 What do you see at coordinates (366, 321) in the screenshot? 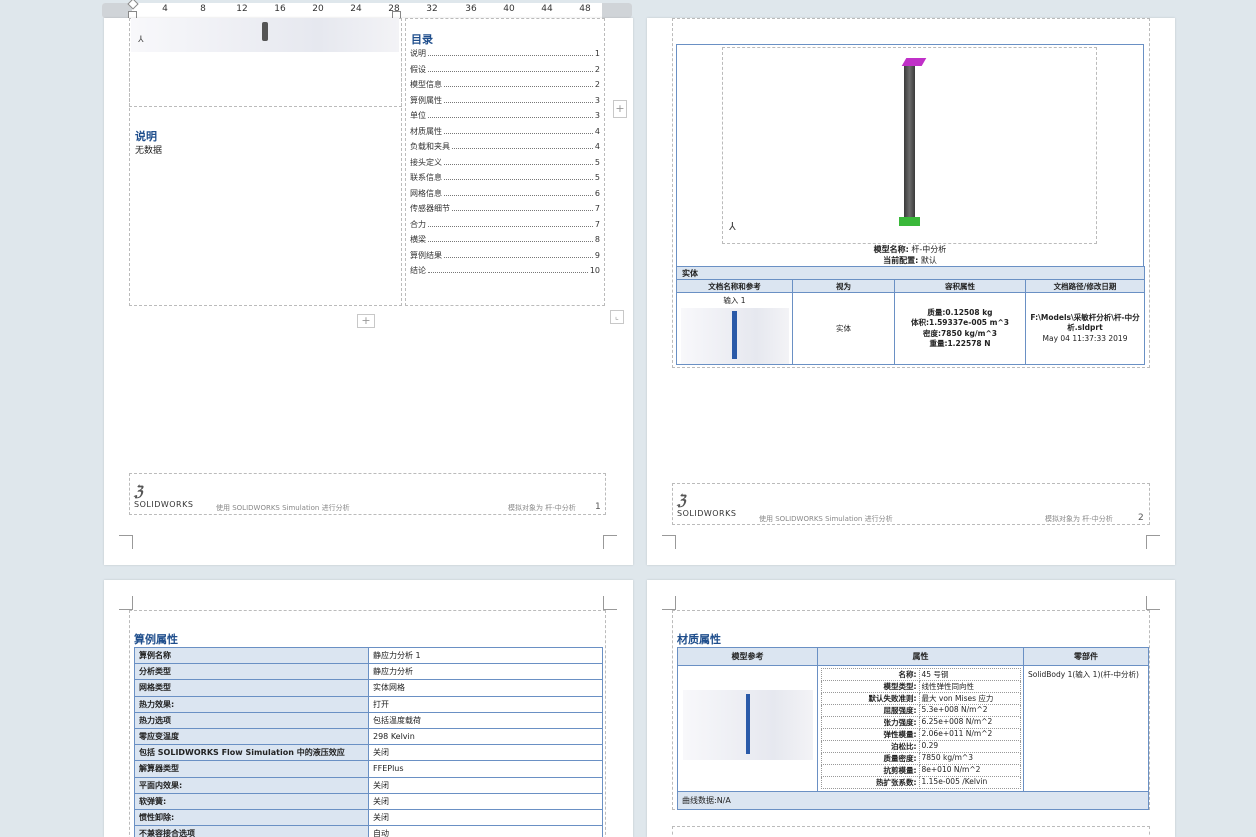
I see `add-row-button: +` at bounding box center [366, 321].